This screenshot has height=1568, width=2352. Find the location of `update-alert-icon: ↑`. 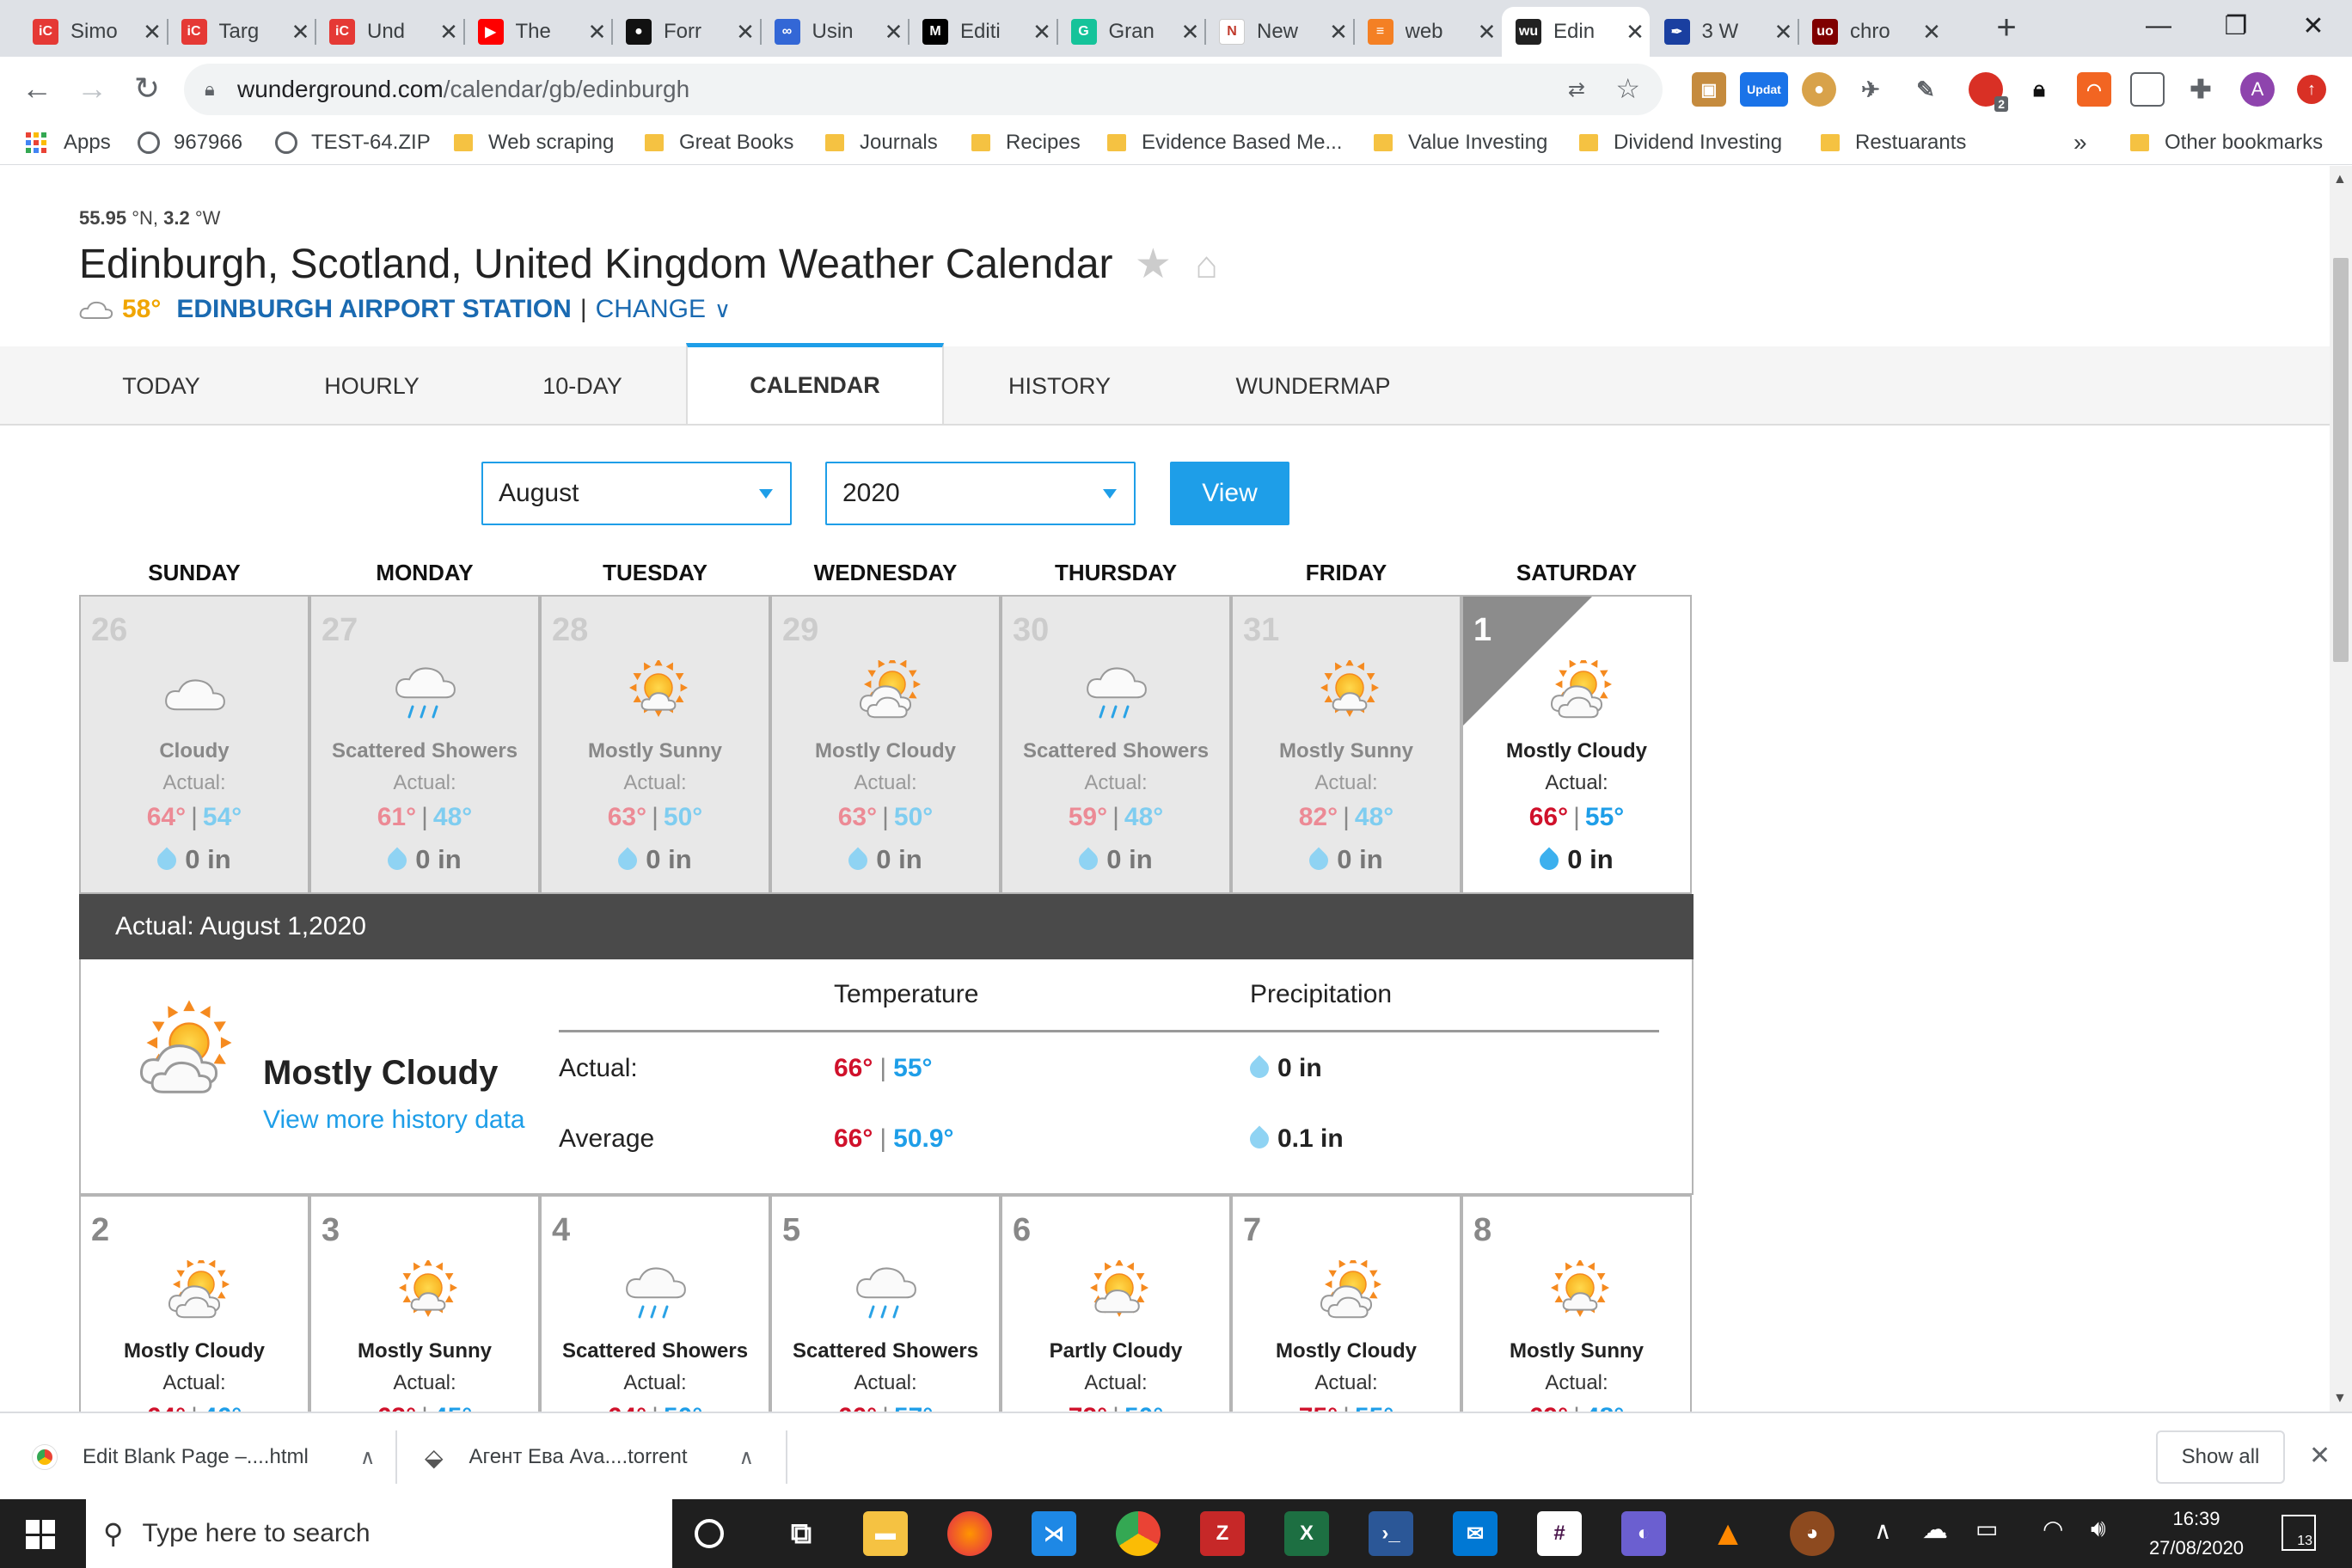

update-alert-icon: ↑ is located at coordinates (2311, 89).